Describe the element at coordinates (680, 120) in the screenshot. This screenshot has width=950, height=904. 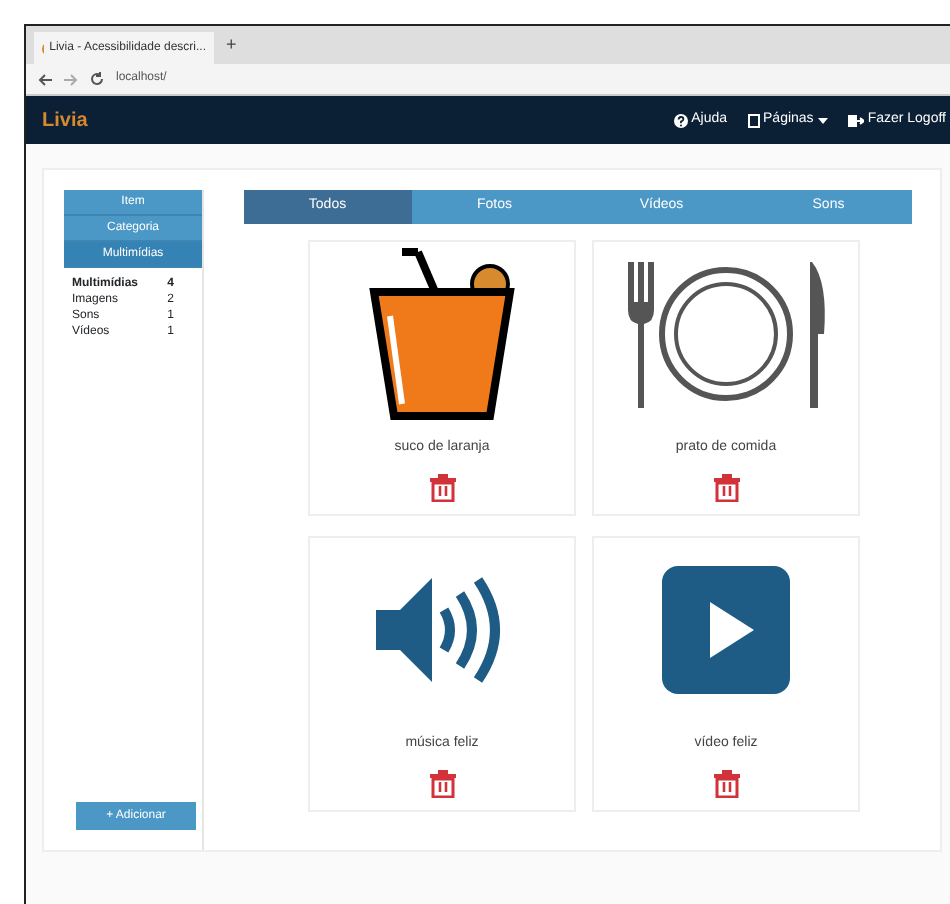
I see `help-icon` at that location.